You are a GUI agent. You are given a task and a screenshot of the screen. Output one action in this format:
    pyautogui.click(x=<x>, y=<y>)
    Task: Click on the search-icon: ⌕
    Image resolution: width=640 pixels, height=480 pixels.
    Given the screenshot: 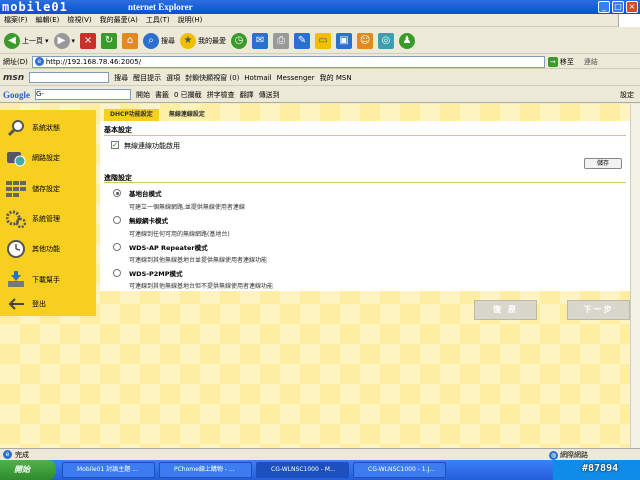 What is the action you would take?
    pyautogui.click(x=151, y=40)
    